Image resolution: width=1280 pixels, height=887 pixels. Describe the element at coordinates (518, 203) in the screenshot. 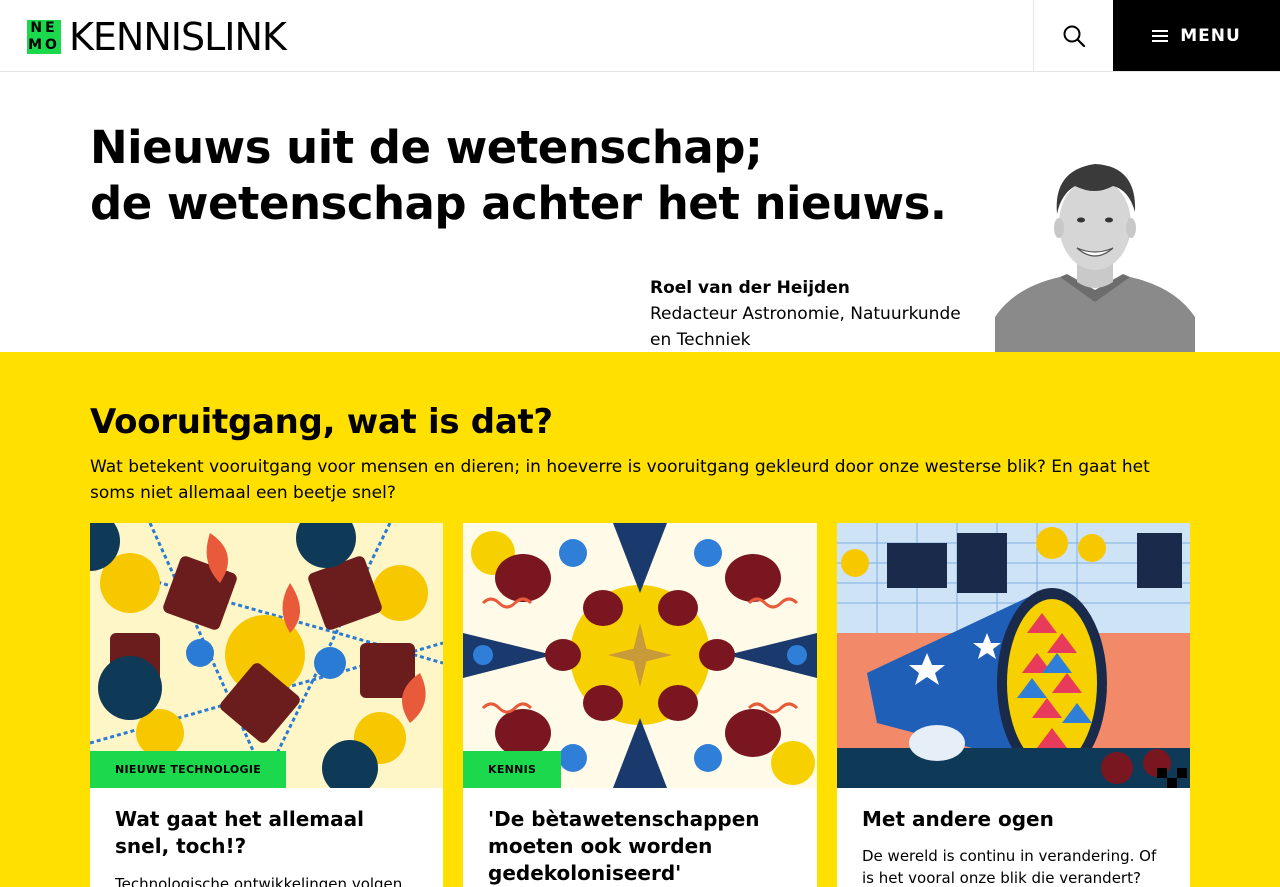

I see `hero-title-line-2: de wetenschap achter het nieuws.` at that location.